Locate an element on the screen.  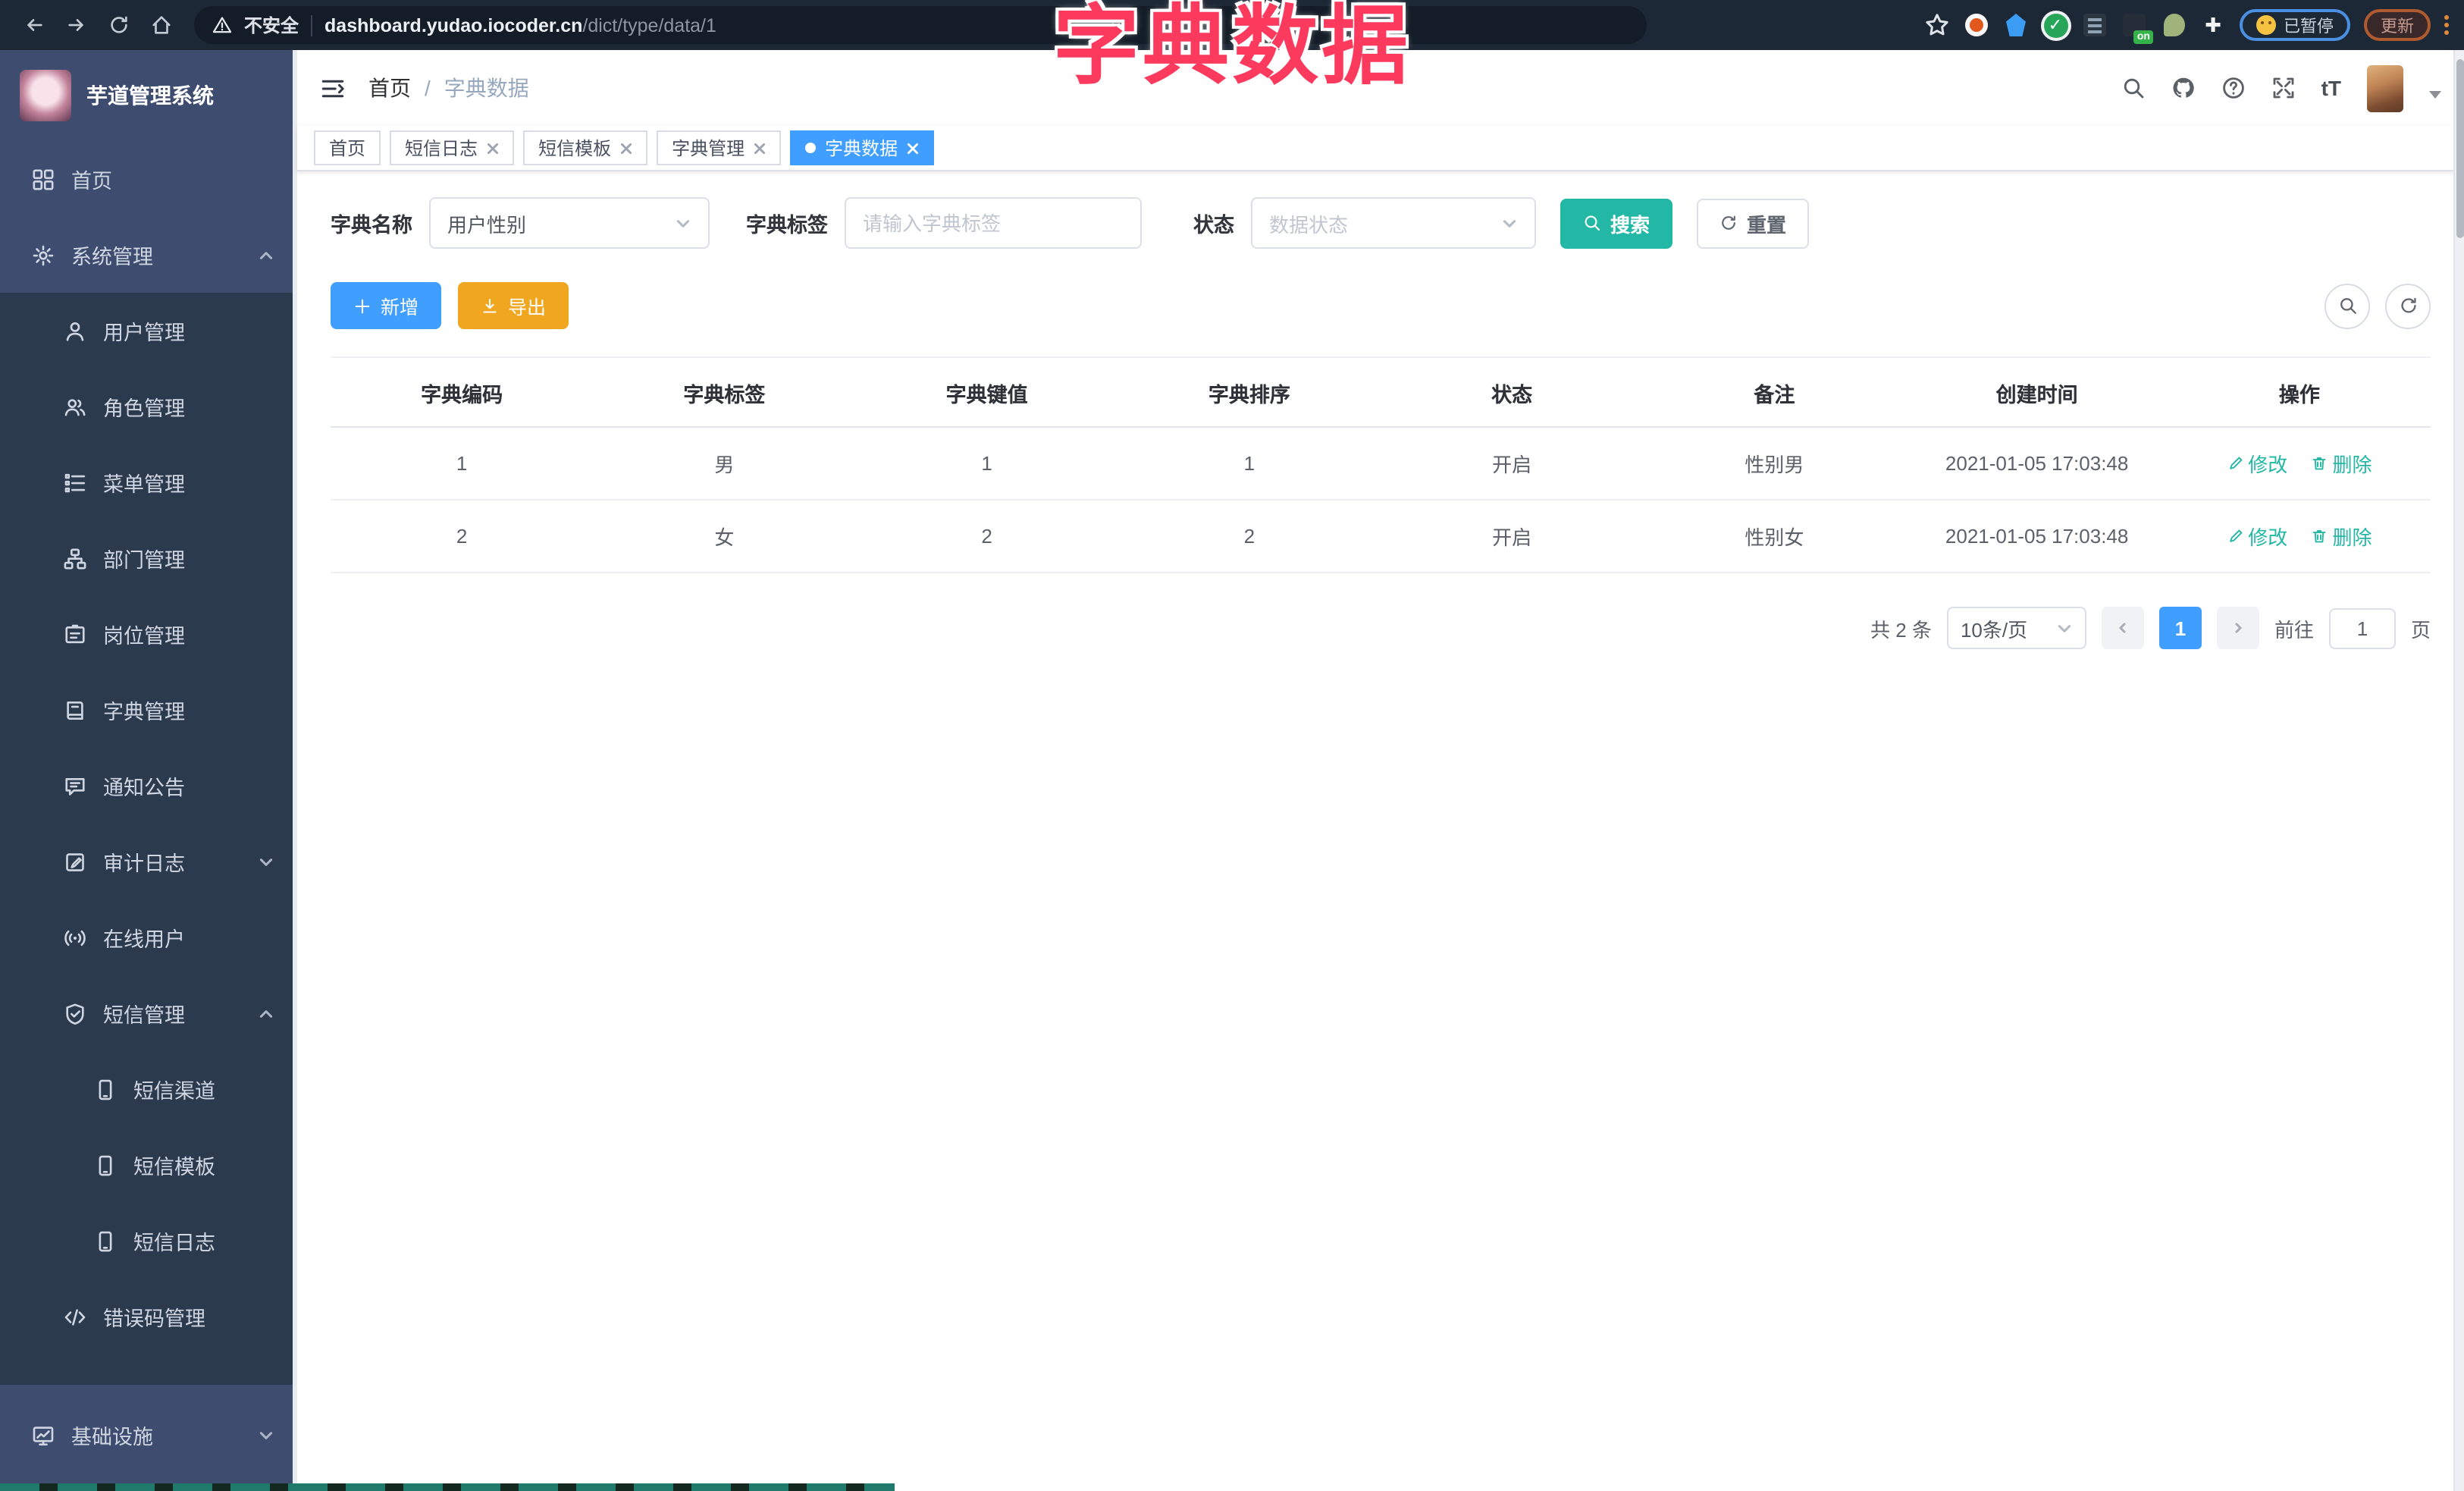
sidebar-item-dict: 字典管理 is located at coordinates (148, 710).